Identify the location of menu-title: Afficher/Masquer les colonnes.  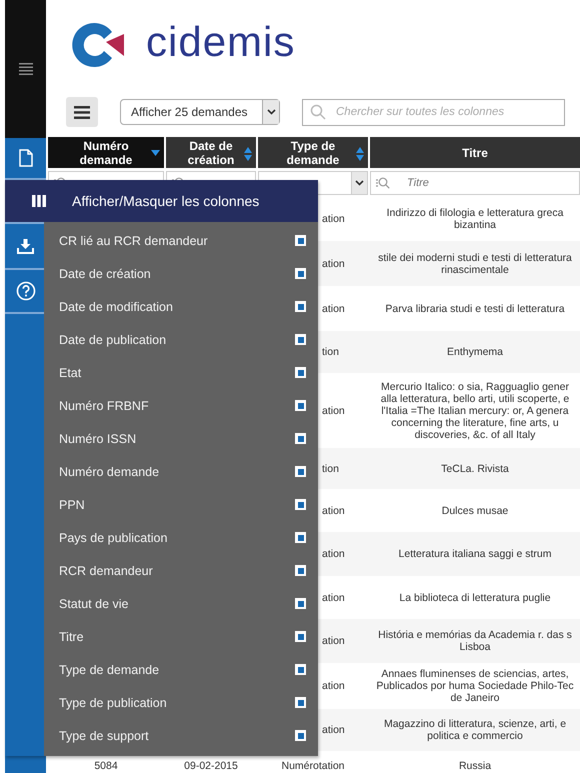
(165, 201).